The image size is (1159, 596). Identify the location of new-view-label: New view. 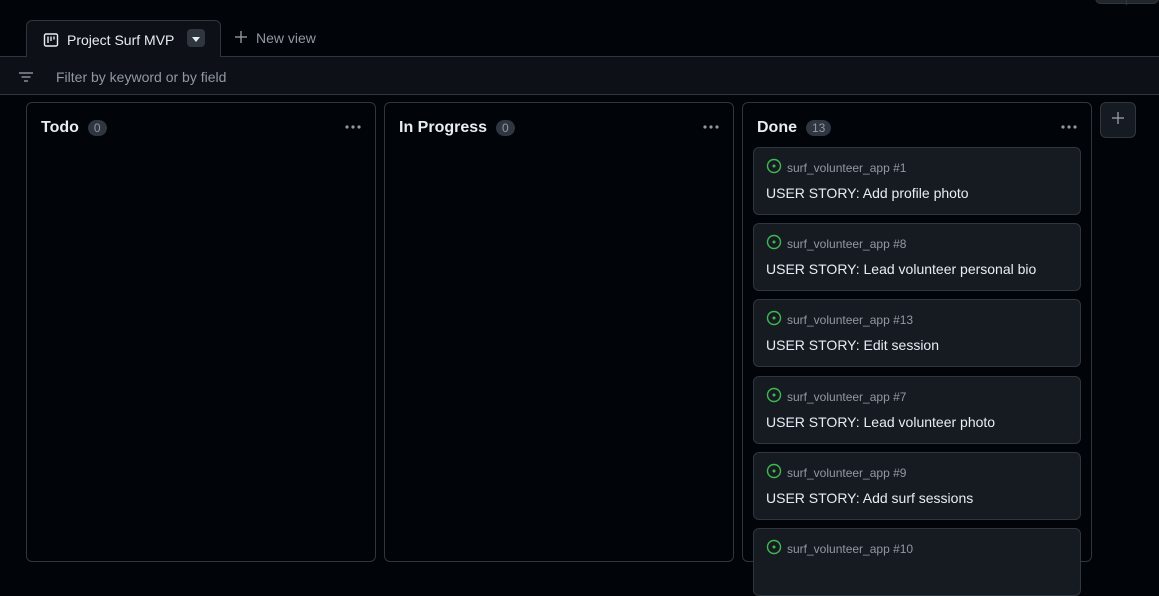
(286, 38).